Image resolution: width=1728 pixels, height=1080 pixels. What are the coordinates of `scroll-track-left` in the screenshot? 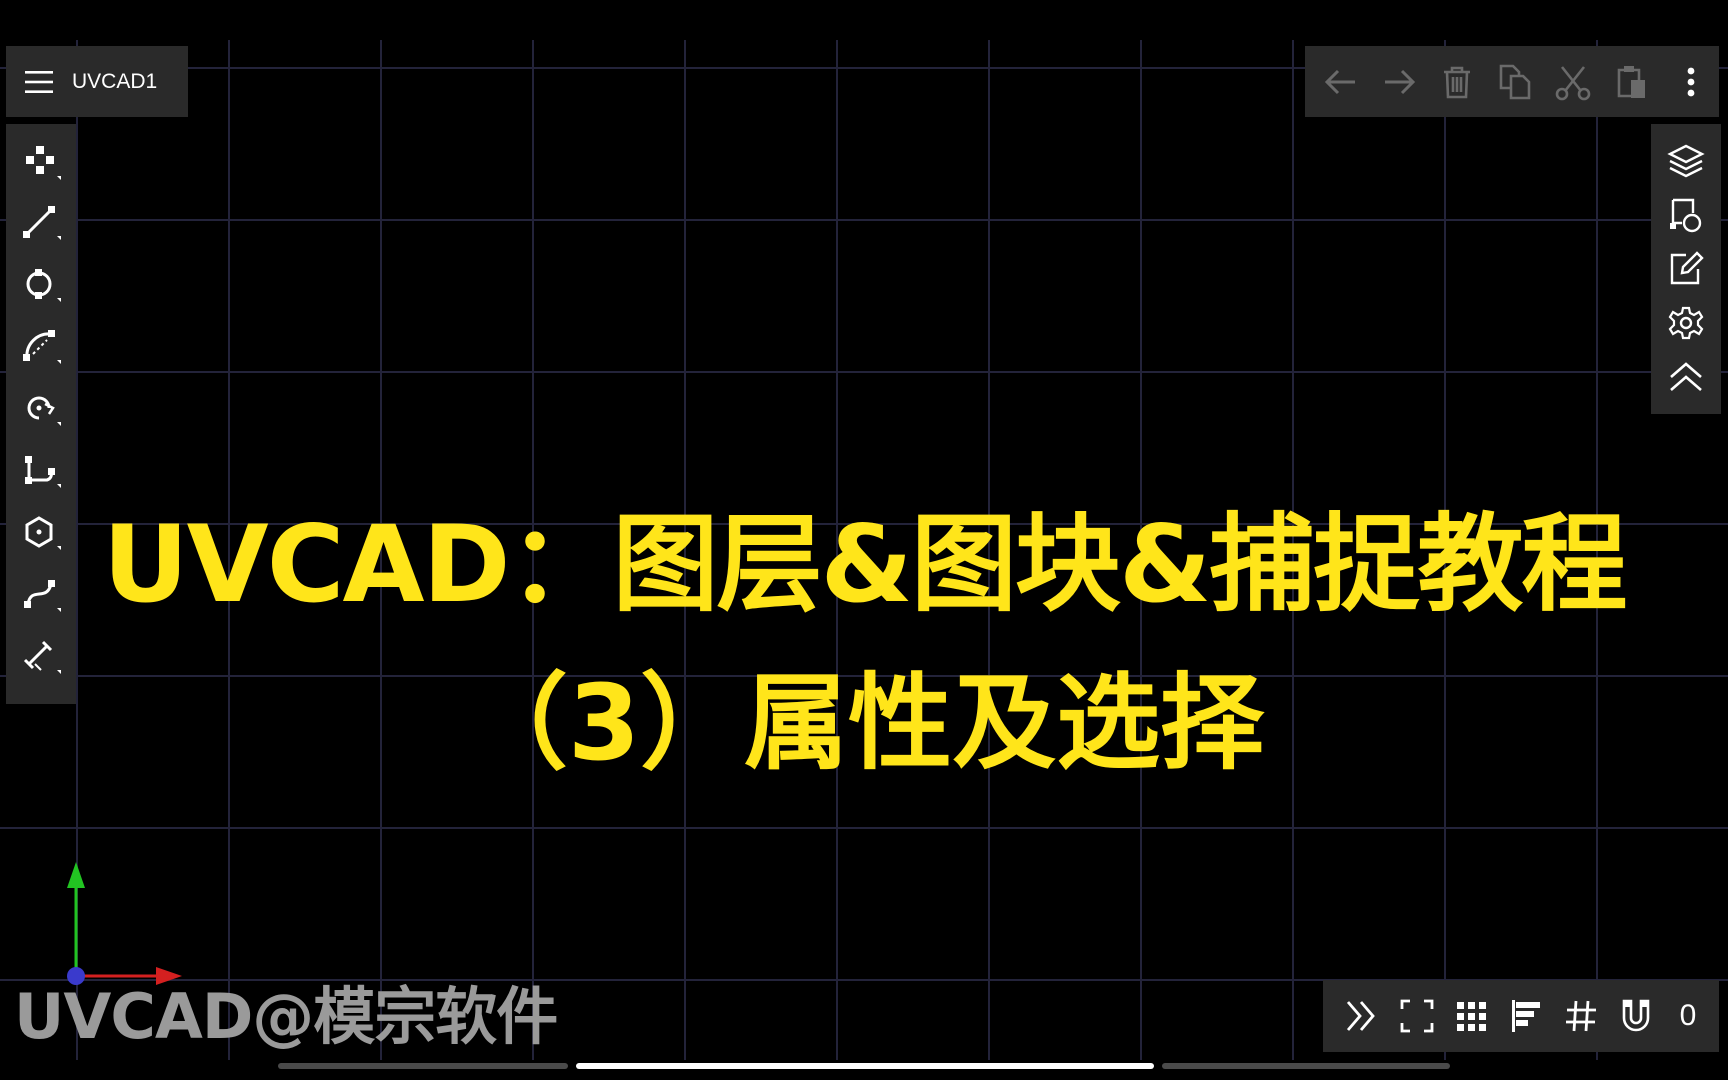 It's located at (423, 1066).